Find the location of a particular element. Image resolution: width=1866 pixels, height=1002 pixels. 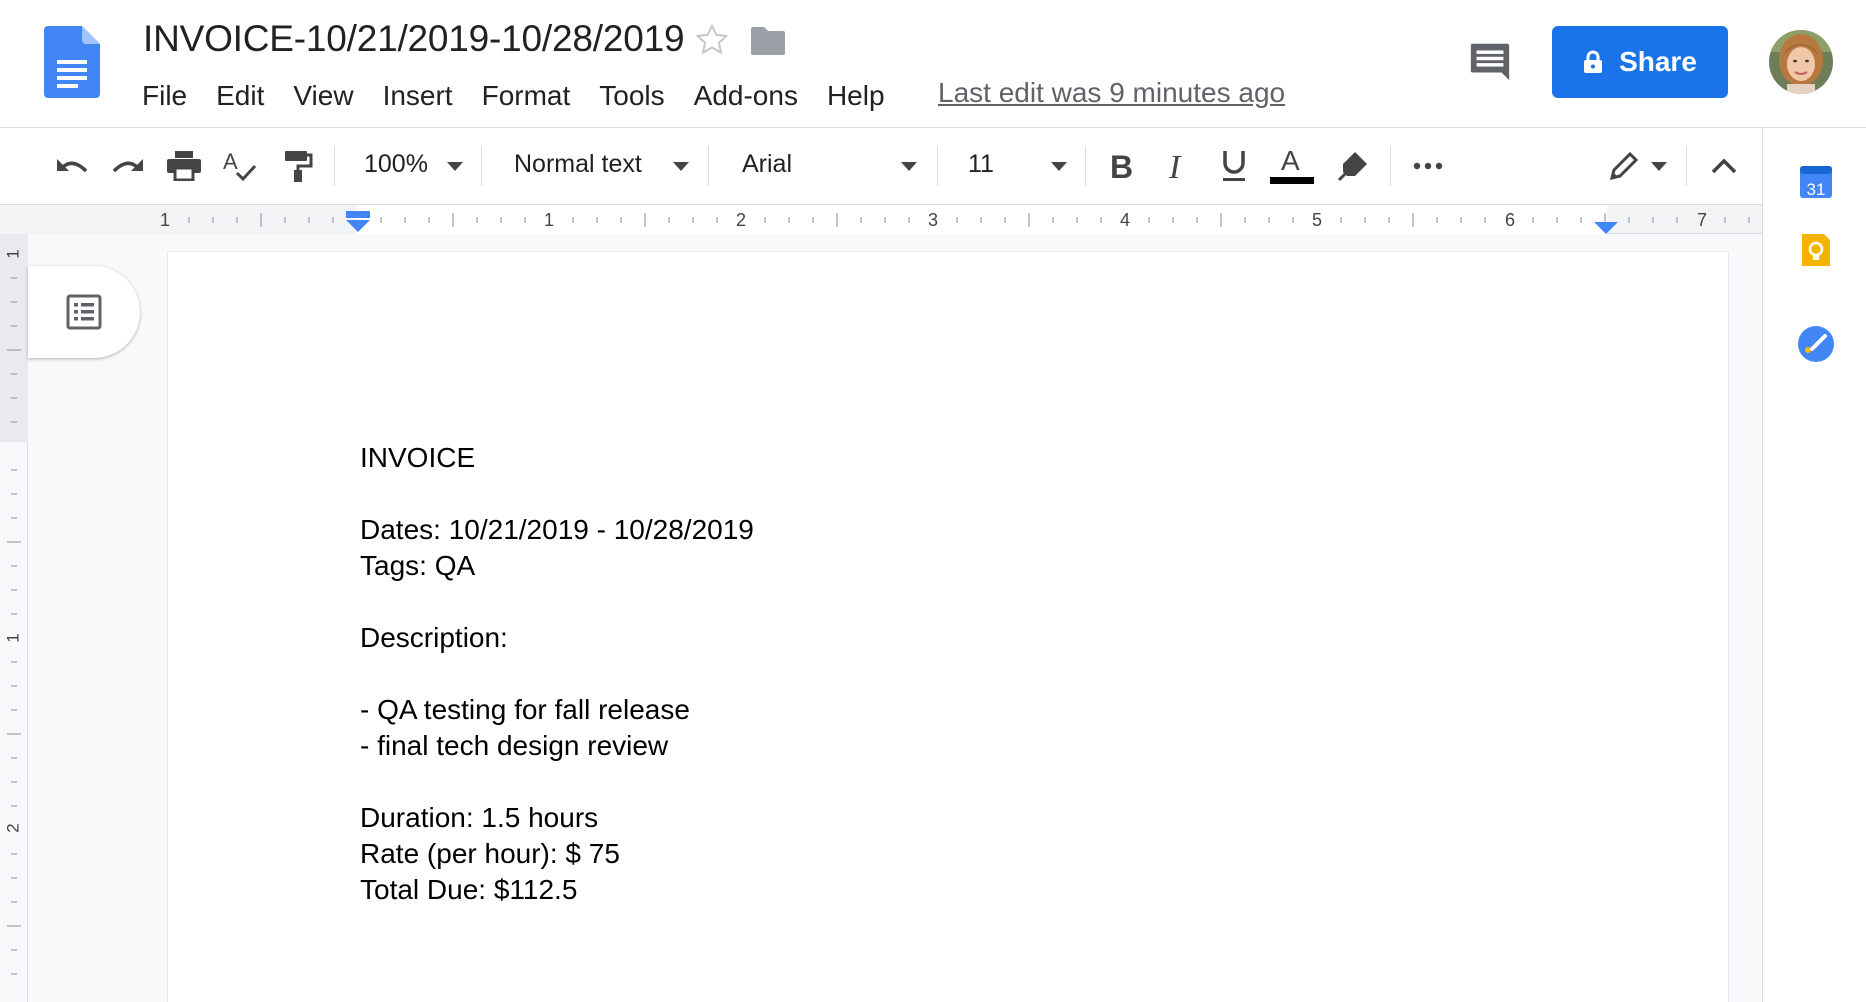

font-size-select: 11 is located at coordinates (981, 164).